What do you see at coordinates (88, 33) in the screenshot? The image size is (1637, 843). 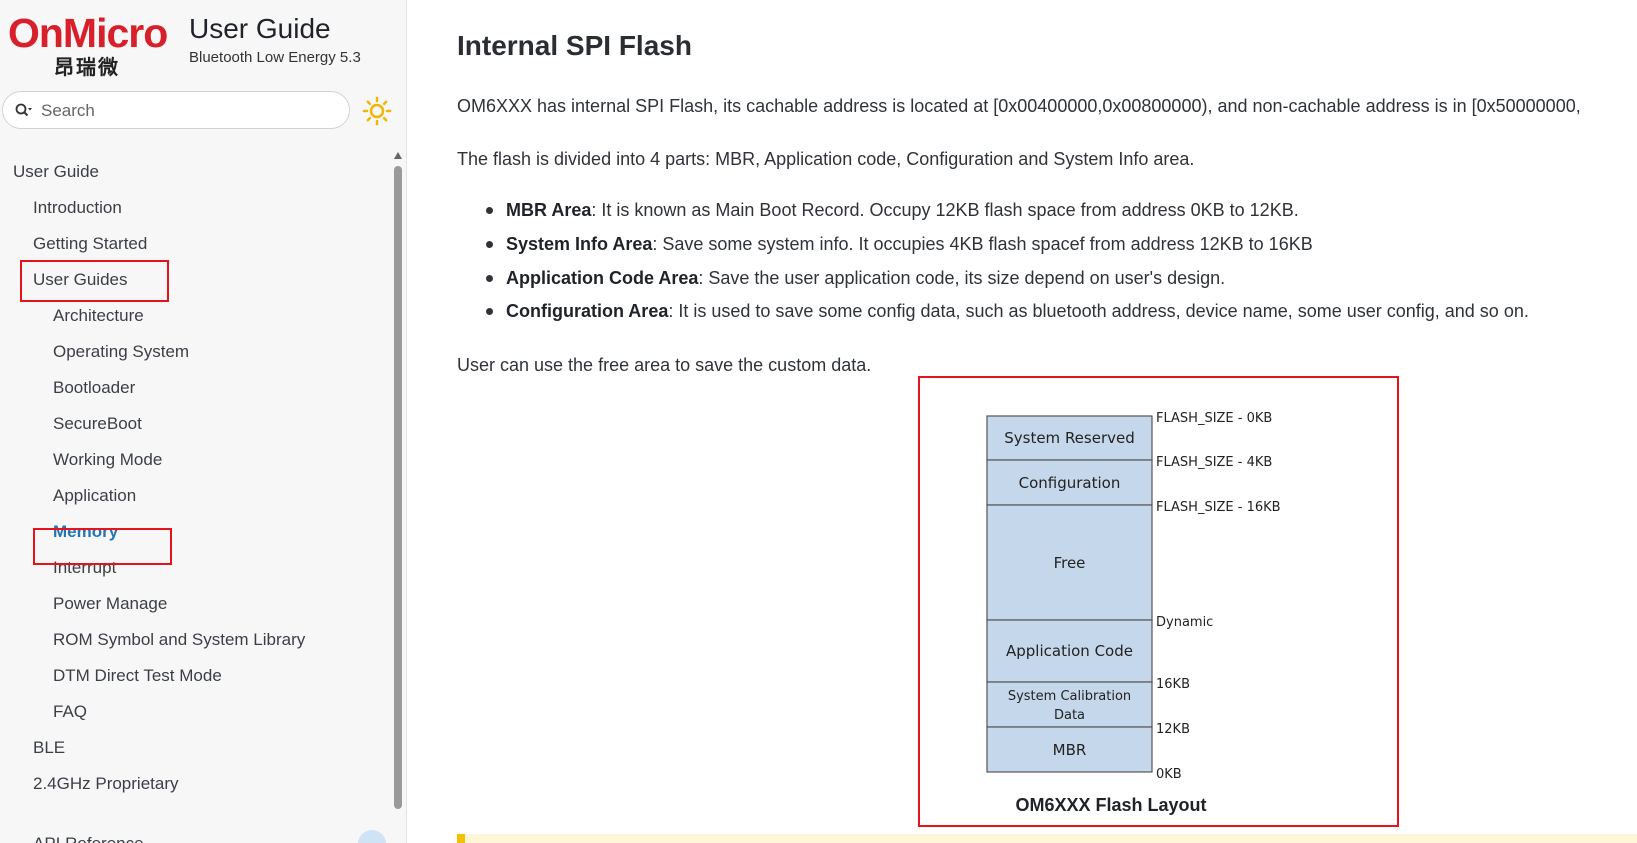 I see `logo-text: OnMicro` at bounding box center [88, 33].